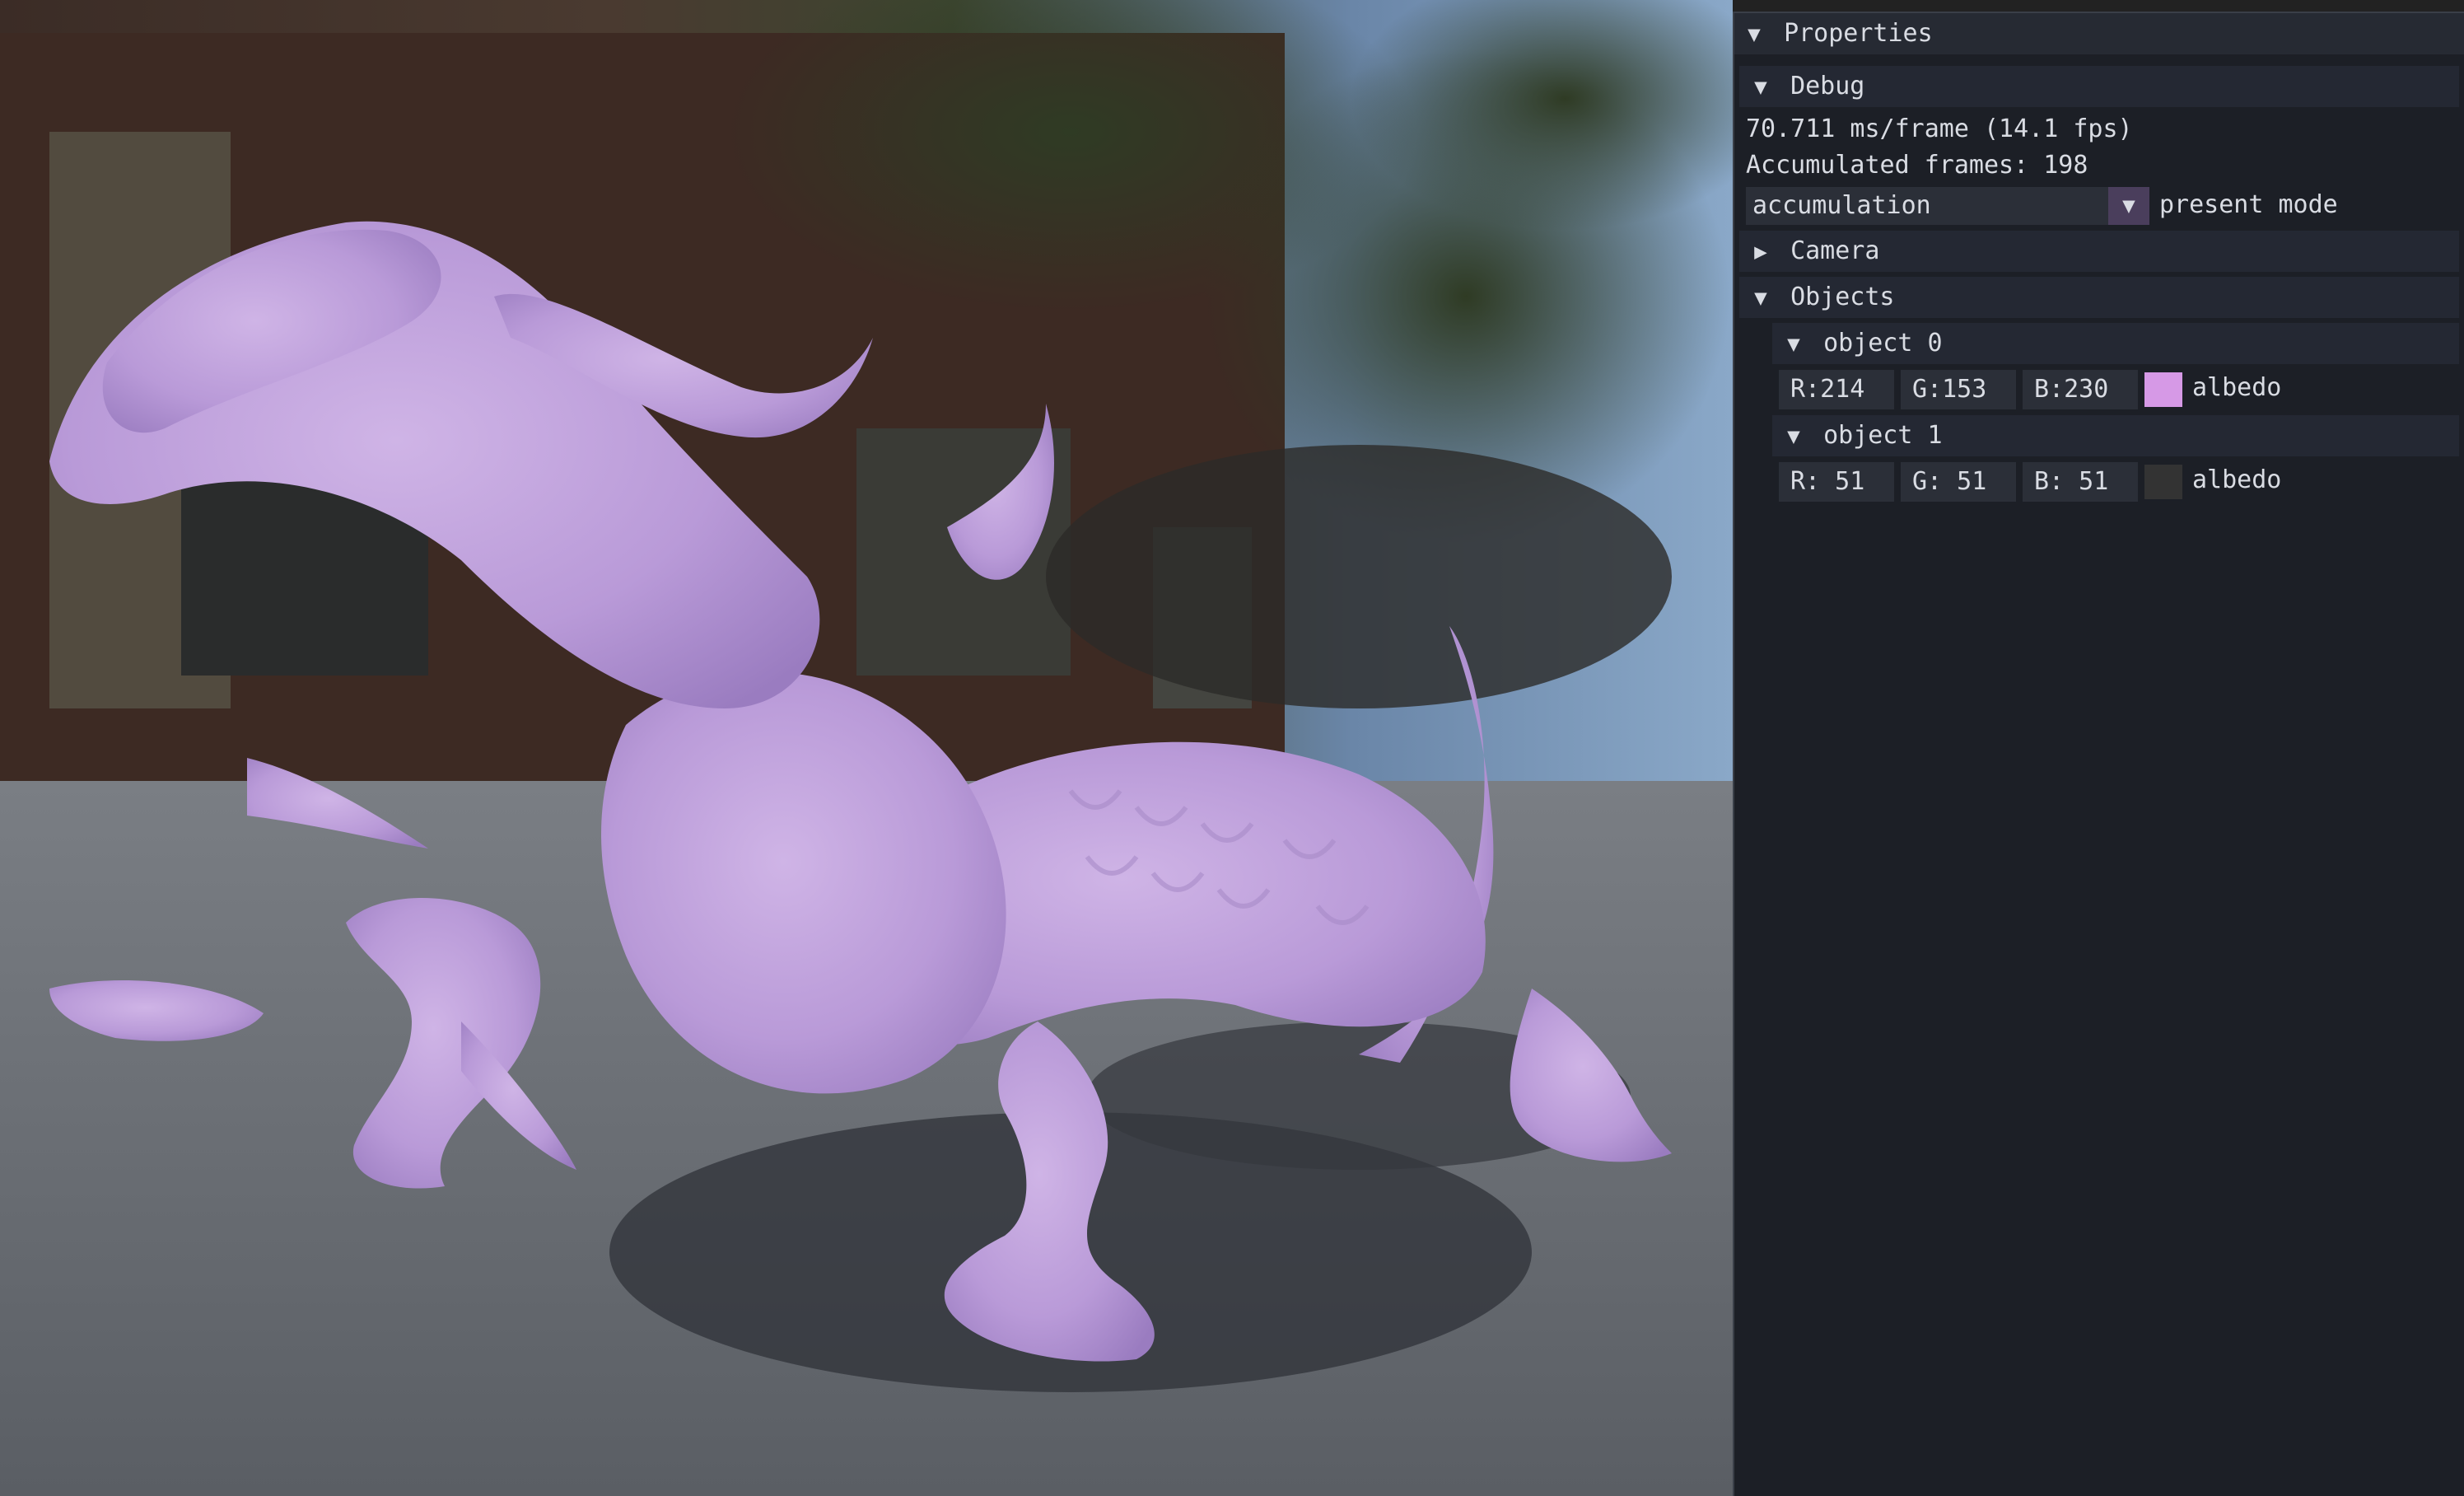 This screenshot has width=2464, height=1496. Describe the element at coordinates (2099, 33) in the screenshot. I see `properties-header: ▼ Properties` at that location.